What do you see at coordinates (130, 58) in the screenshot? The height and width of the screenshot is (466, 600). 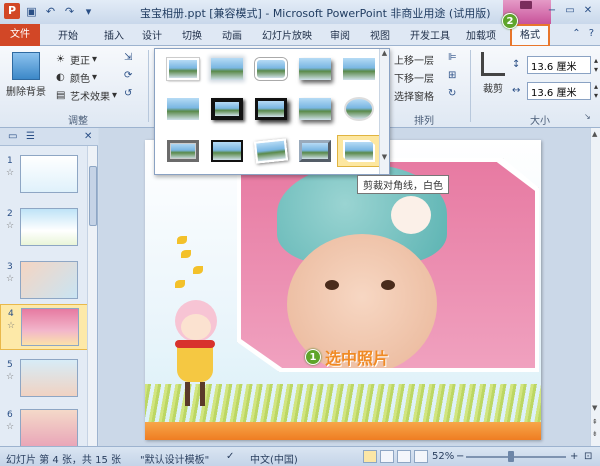 I see `compress-pictures-icon: ⇲` at bounding box center [130, 58].